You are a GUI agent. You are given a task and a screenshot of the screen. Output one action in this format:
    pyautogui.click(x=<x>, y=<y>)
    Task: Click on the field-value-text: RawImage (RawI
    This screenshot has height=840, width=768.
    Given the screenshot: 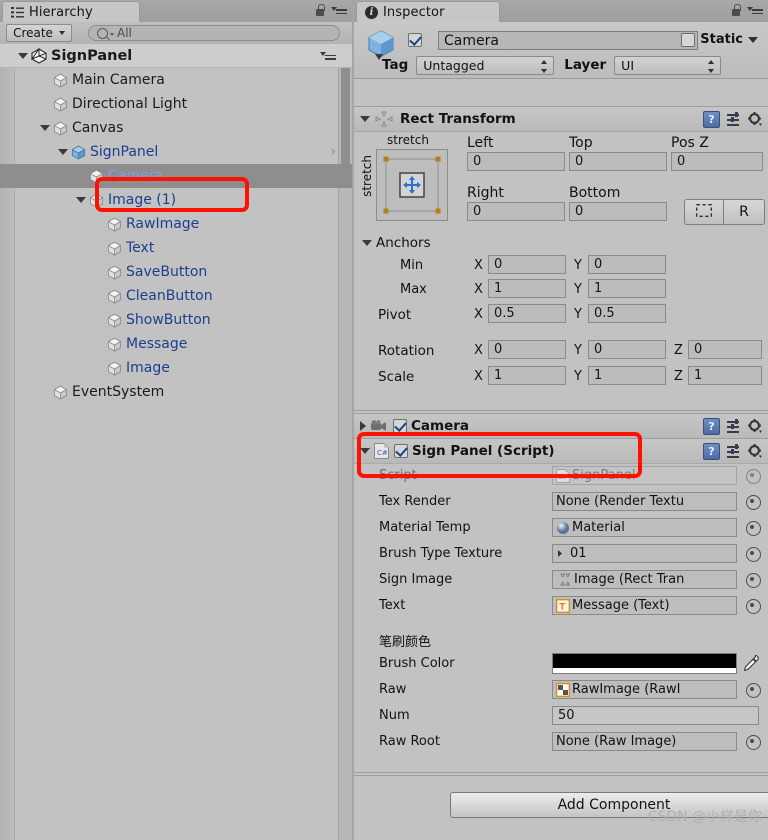 What is the action you would take?
    pyautogui.click(x=626, y=689)
    